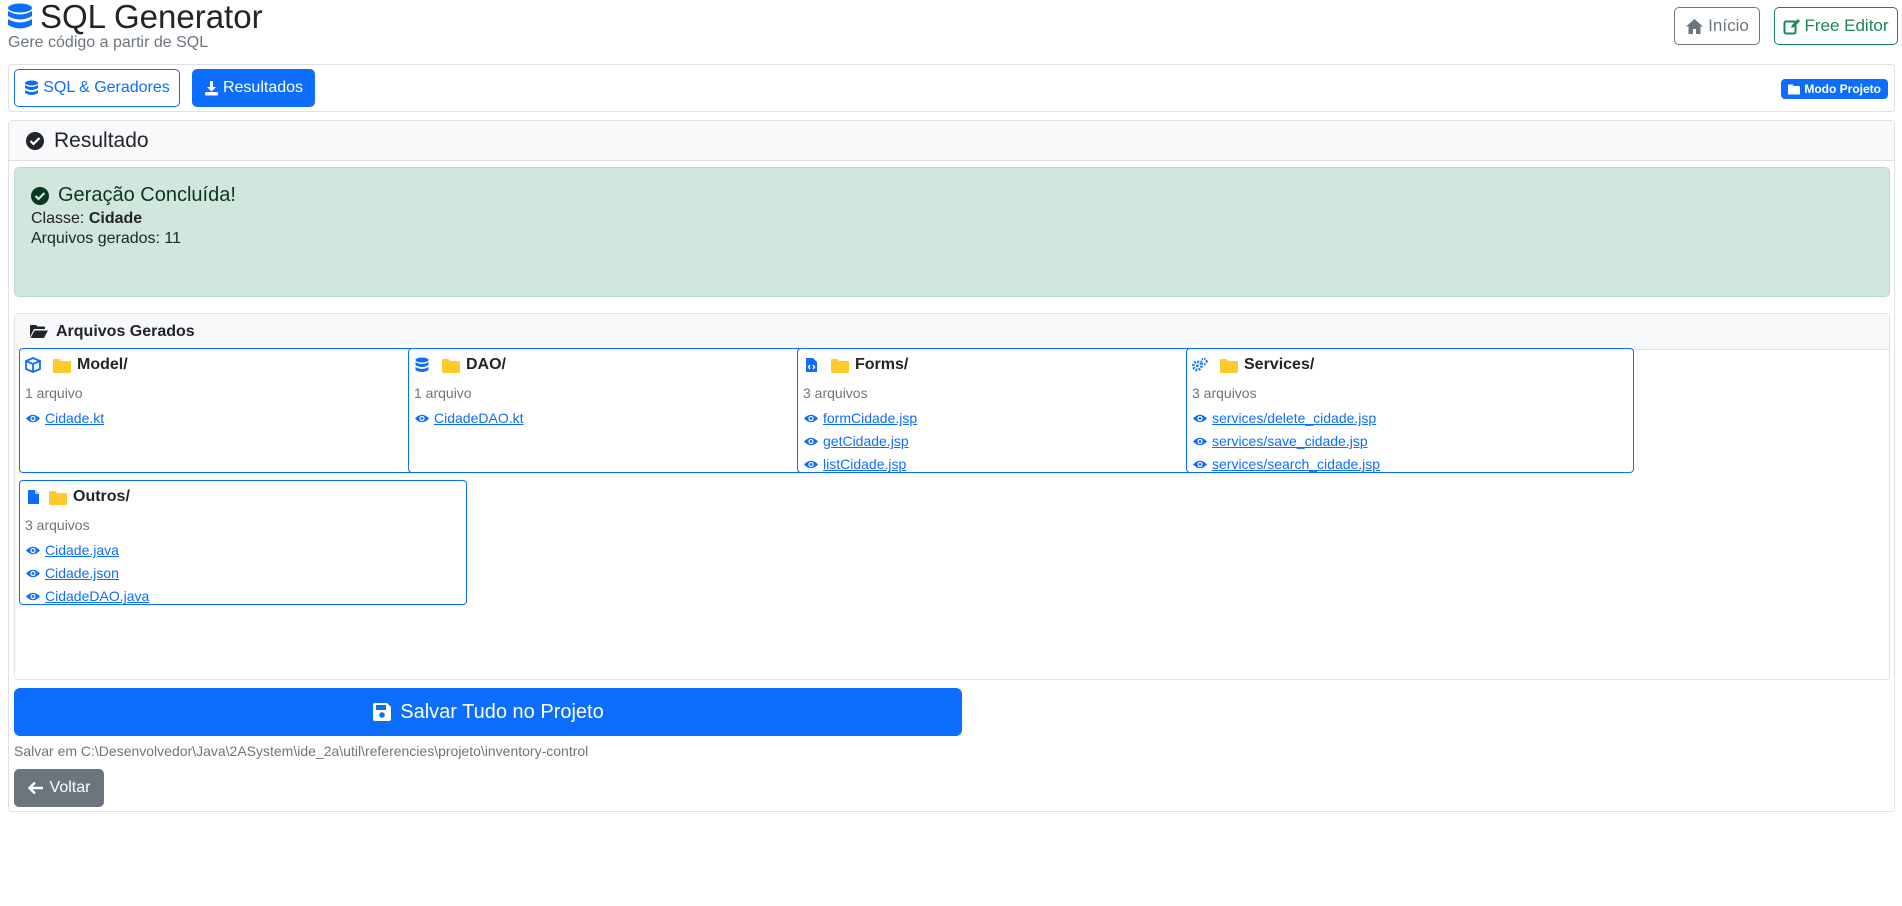 The height and width of the screenshot is (906, 1902). I want to click on class-name: Cidade, so click(115, 218).